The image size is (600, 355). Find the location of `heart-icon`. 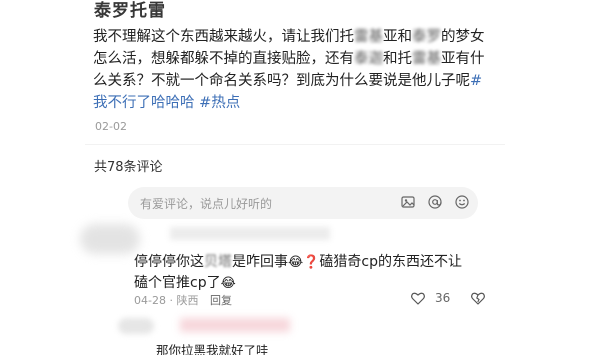

heart-icon is located at coordinates (418, 298).